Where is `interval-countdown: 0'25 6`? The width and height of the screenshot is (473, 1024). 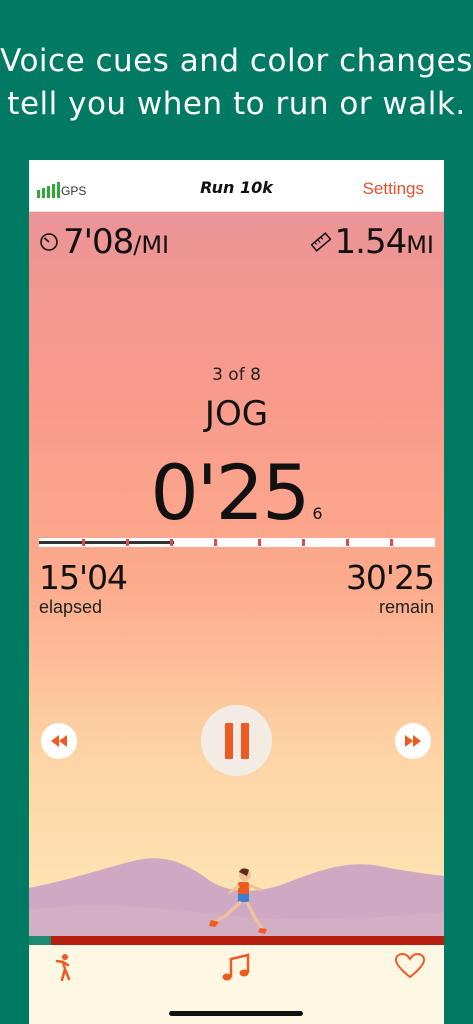
interval-countdown: 0'25 6 is located at coordinates (236, 492).